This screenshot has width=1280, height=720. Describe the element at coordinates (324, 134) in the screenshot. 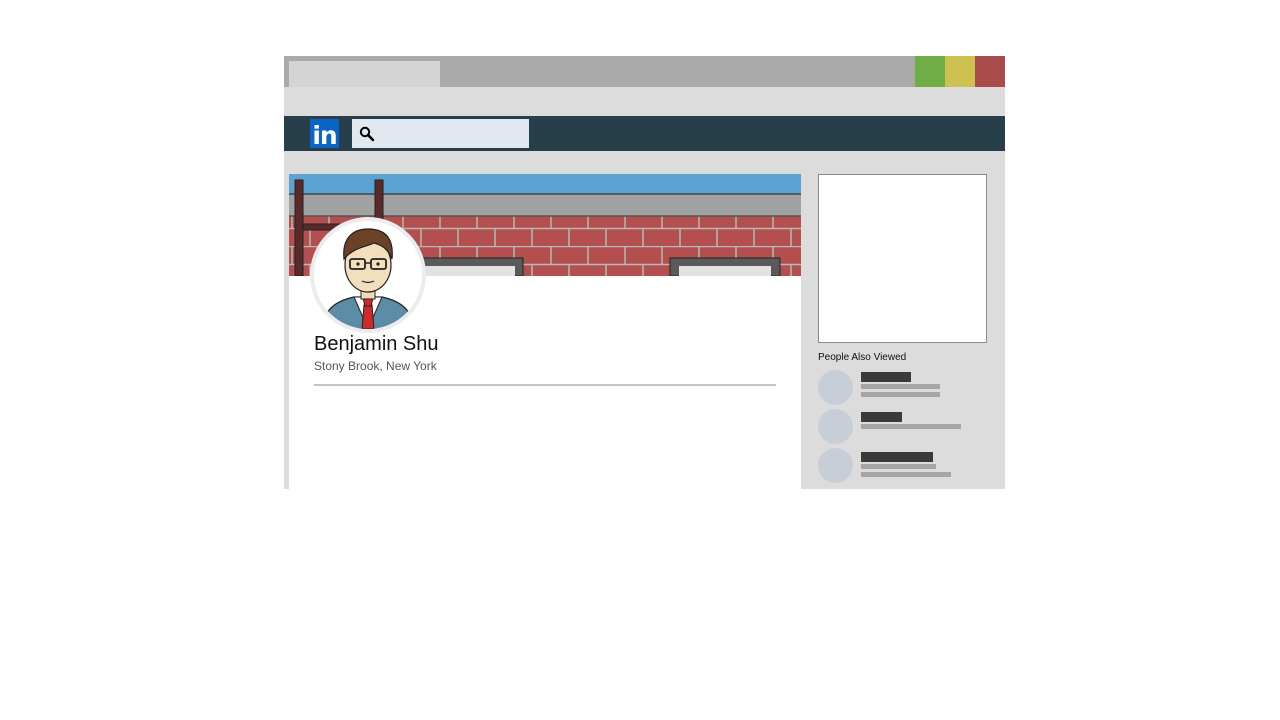

I see `linkedin-logo: in` at that location.